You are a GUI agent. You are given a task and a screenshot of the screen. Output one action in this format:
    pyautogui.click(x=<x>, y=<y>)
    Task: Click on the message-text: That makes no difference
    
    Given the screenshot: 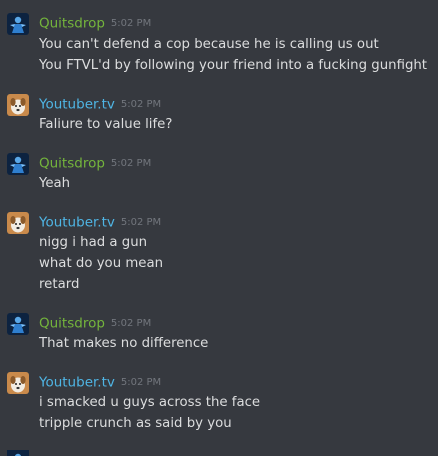 What is the action you would take?
    pyautogui.click(x=124, y=343)
    